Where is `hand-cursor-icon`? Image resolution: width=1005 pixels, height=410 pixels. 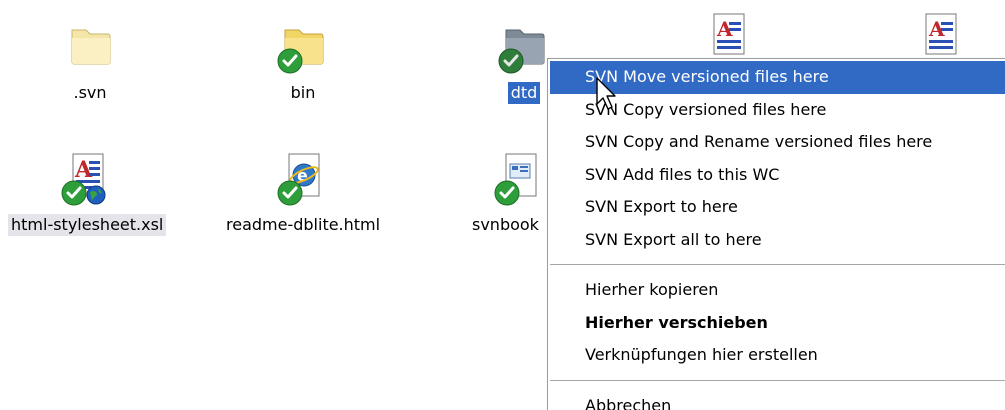 hand-cursor-icon is located at coordinates (606, 93).